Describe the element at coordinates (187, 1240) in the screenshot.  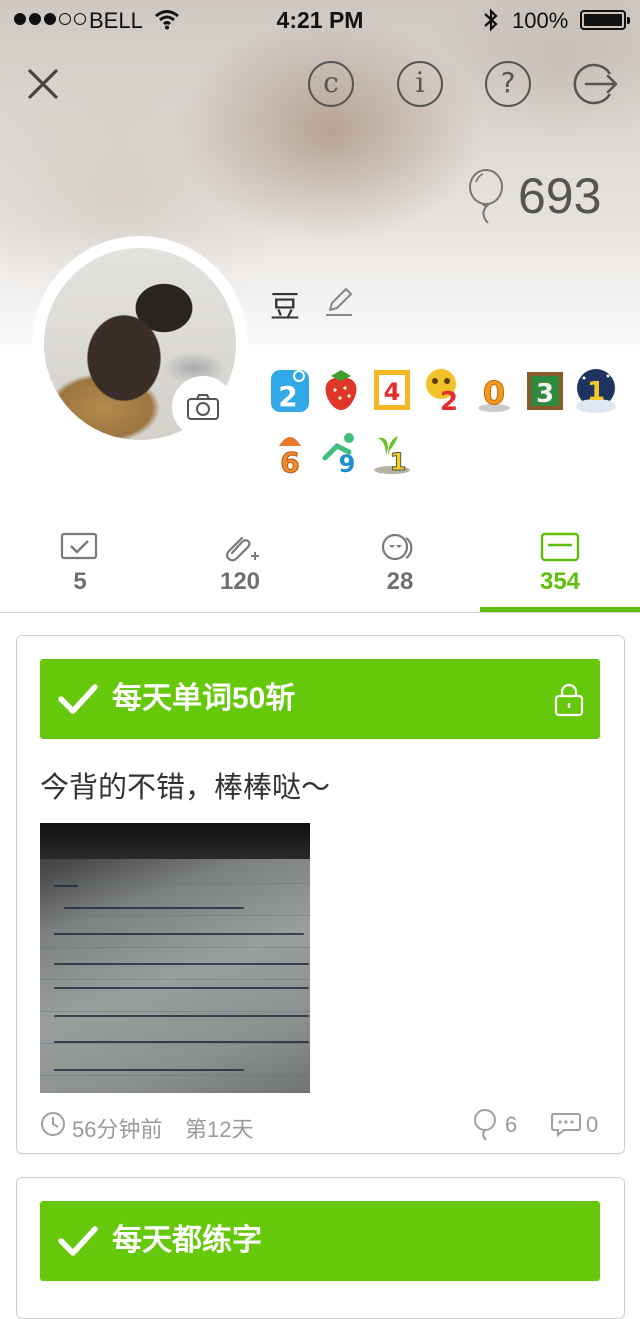
I see `goal-title: 每天都练字` at that location.